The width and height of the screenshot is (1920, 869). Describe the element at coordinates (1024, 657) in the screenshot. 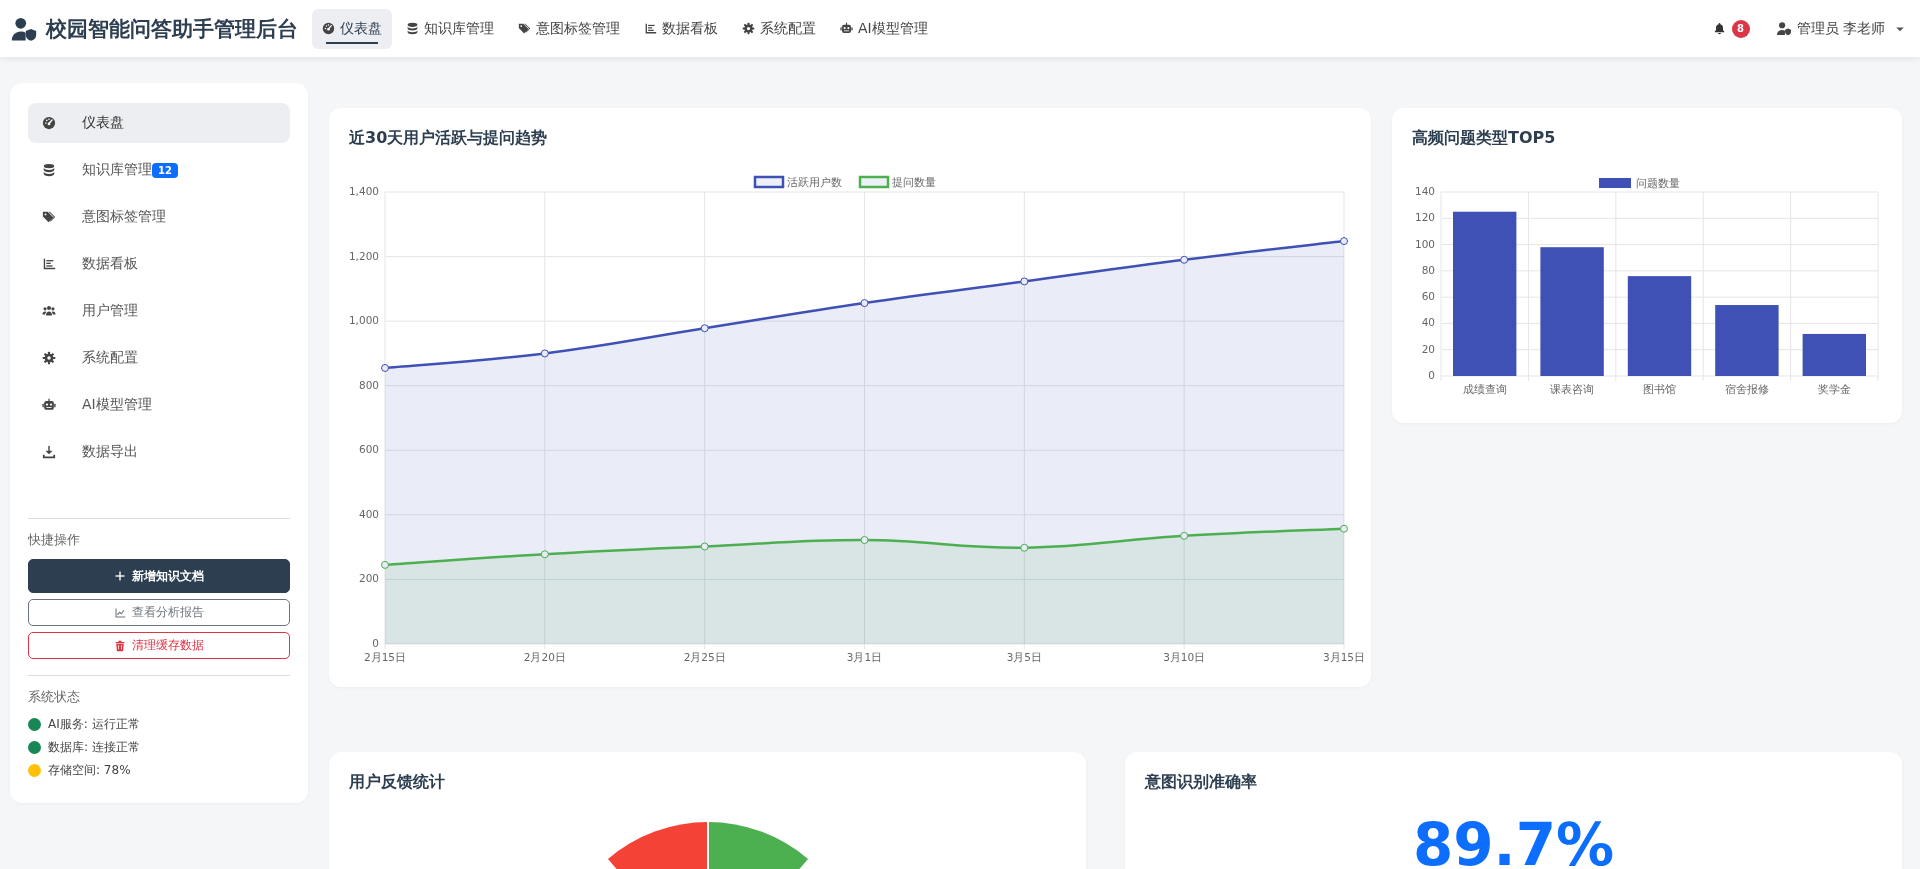

I see `axis-tick-label: 3月5日` at that location.